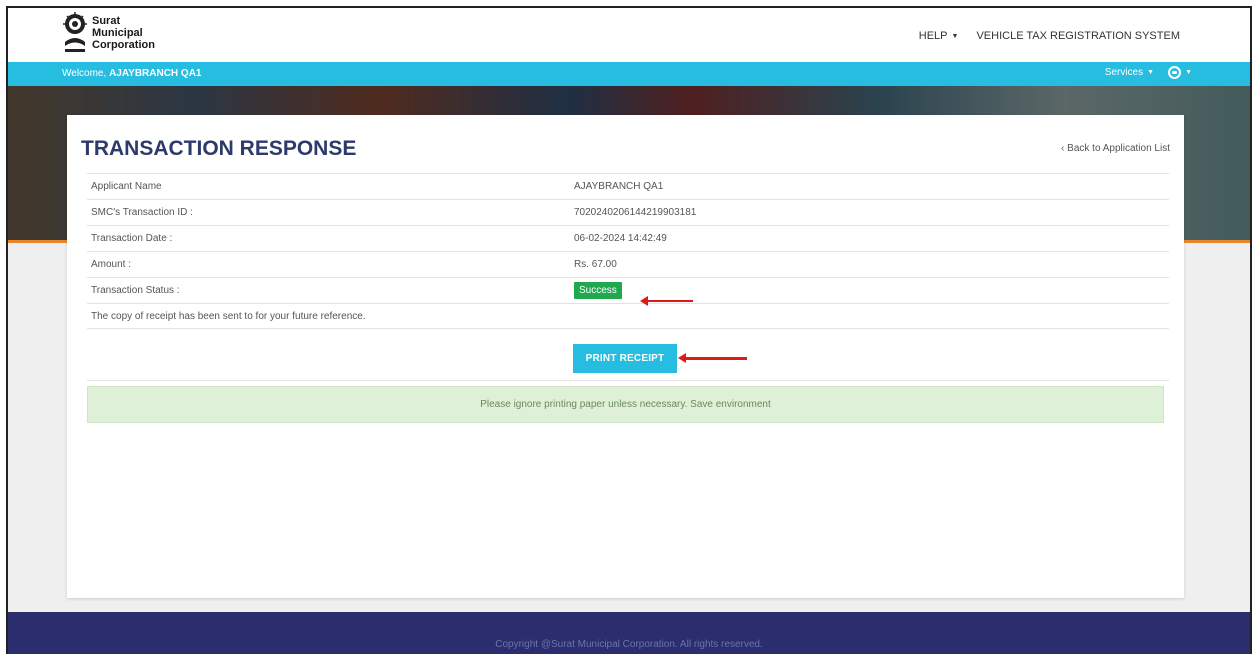 This screenshot has height=654, width=1258. What do you see at coordinates (635, 212) in the screenshot?
I see `row-value: 70202402061442199031​81` at bounding box center [635, 212].